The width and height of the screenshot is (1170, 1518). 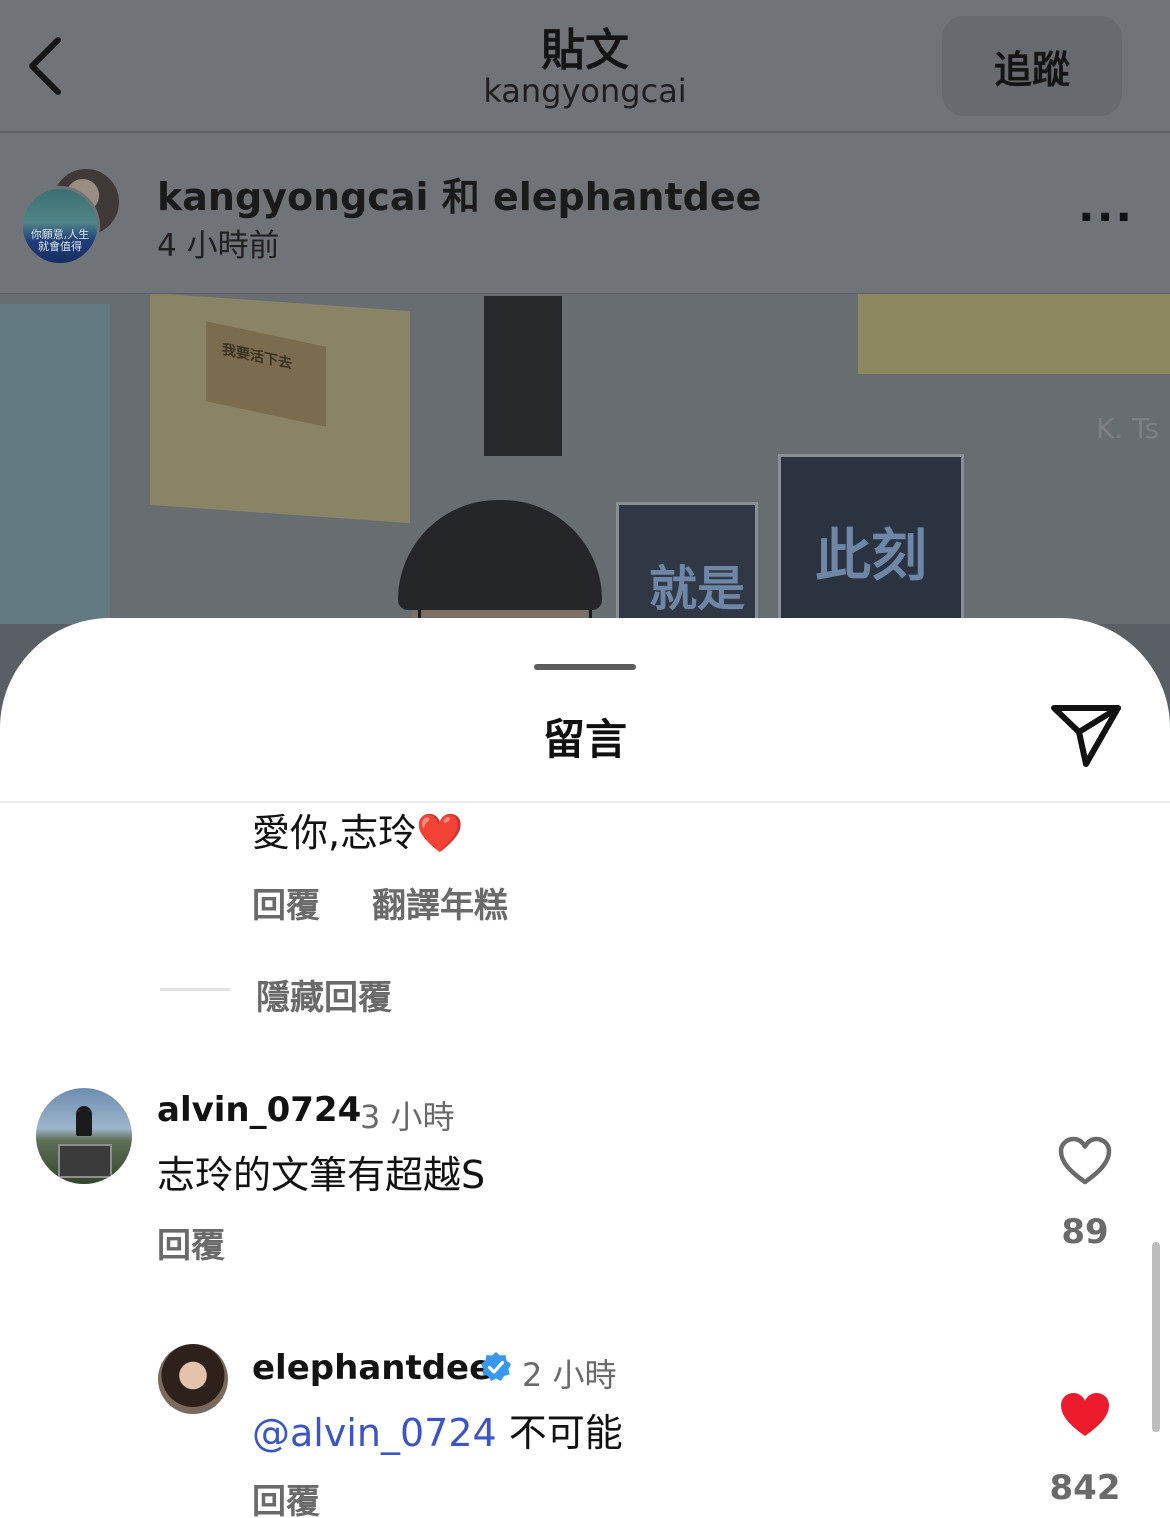 I want to click on send-icon, so click(x=1086, y=735).